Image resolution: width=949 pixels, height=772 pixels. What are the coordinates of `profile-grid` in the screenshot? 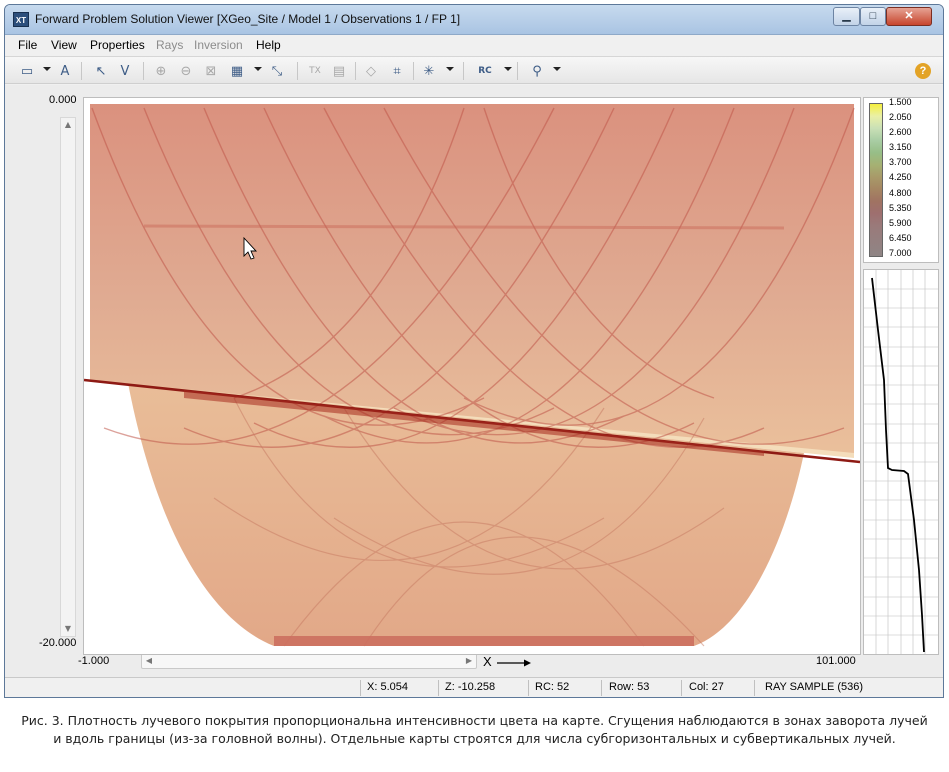 It's located at (901, 462).